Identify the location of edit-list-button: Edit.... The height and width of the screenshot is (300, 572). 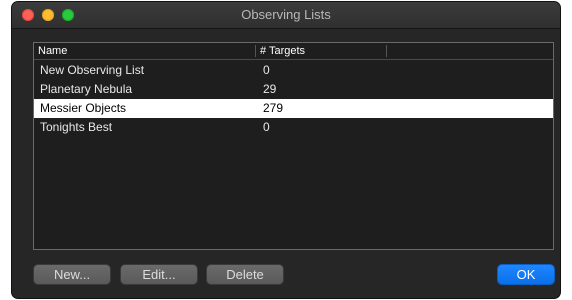
(159, 274).